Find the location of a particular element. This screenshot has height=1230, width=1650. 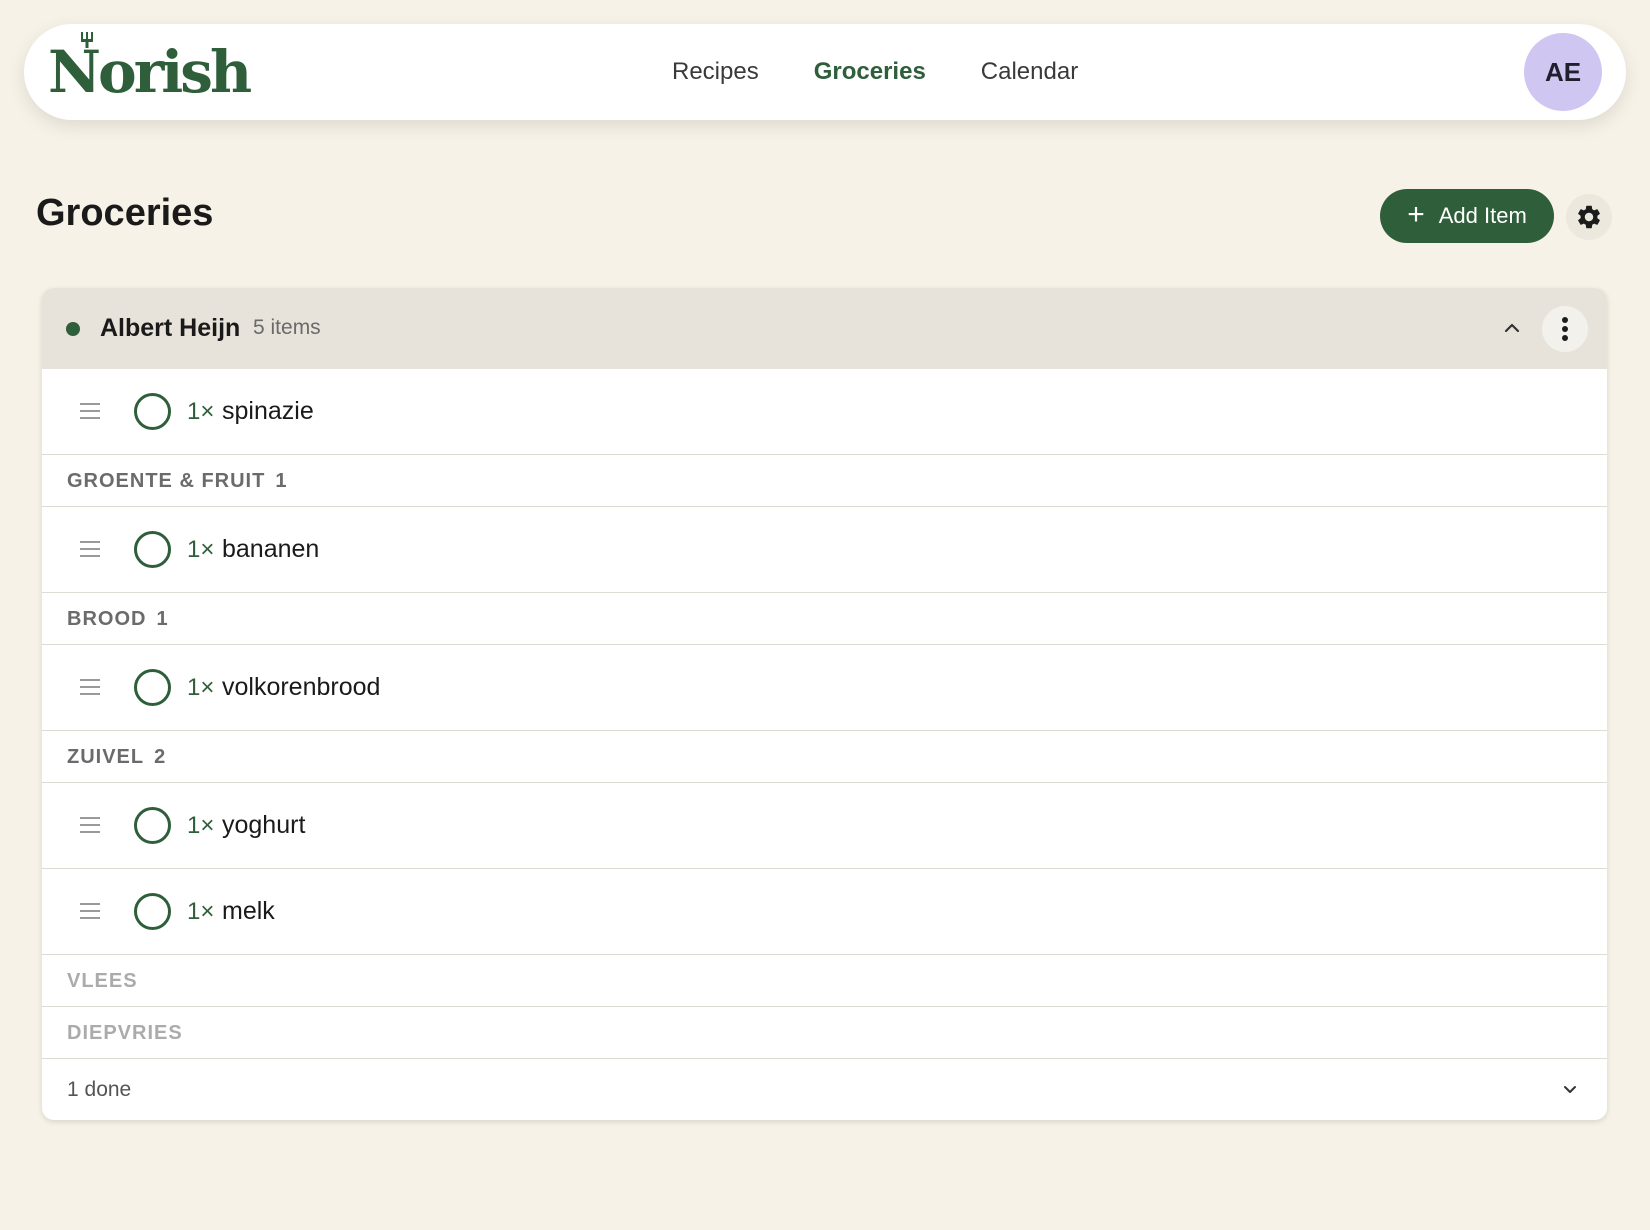

app-logo: Norish is located at coordinates (150, 67).